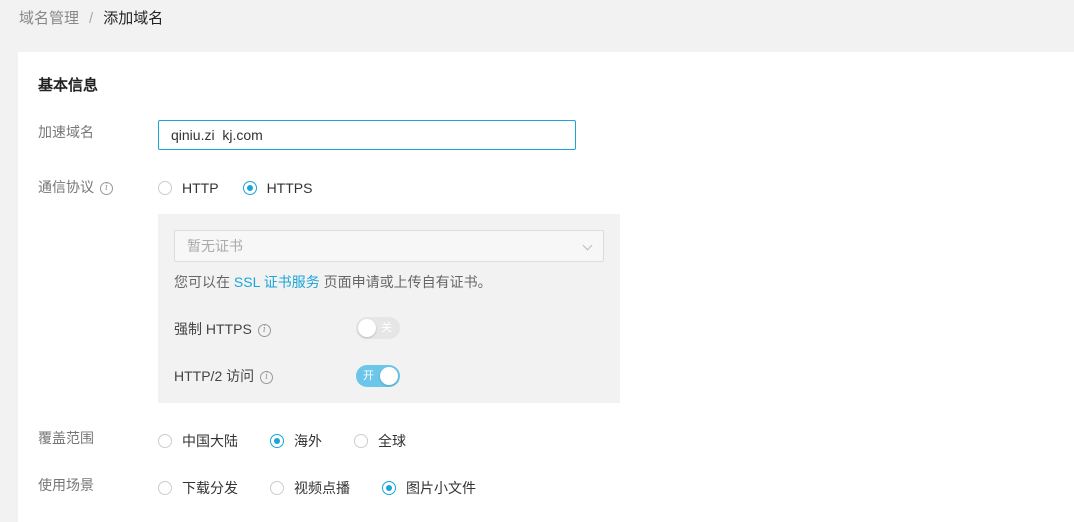  What do you see at coordinates (289, 188) in the screenshot?
I see `protocol-option-https: HTTPS` at bounding box center [289, 188].